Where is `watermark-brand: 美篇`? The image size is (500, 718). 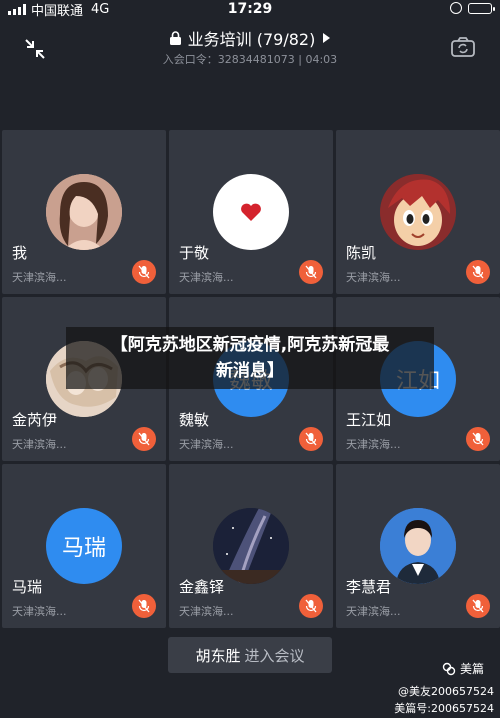 watermark-brand: 美篇 is located at coordinates (471, 669).